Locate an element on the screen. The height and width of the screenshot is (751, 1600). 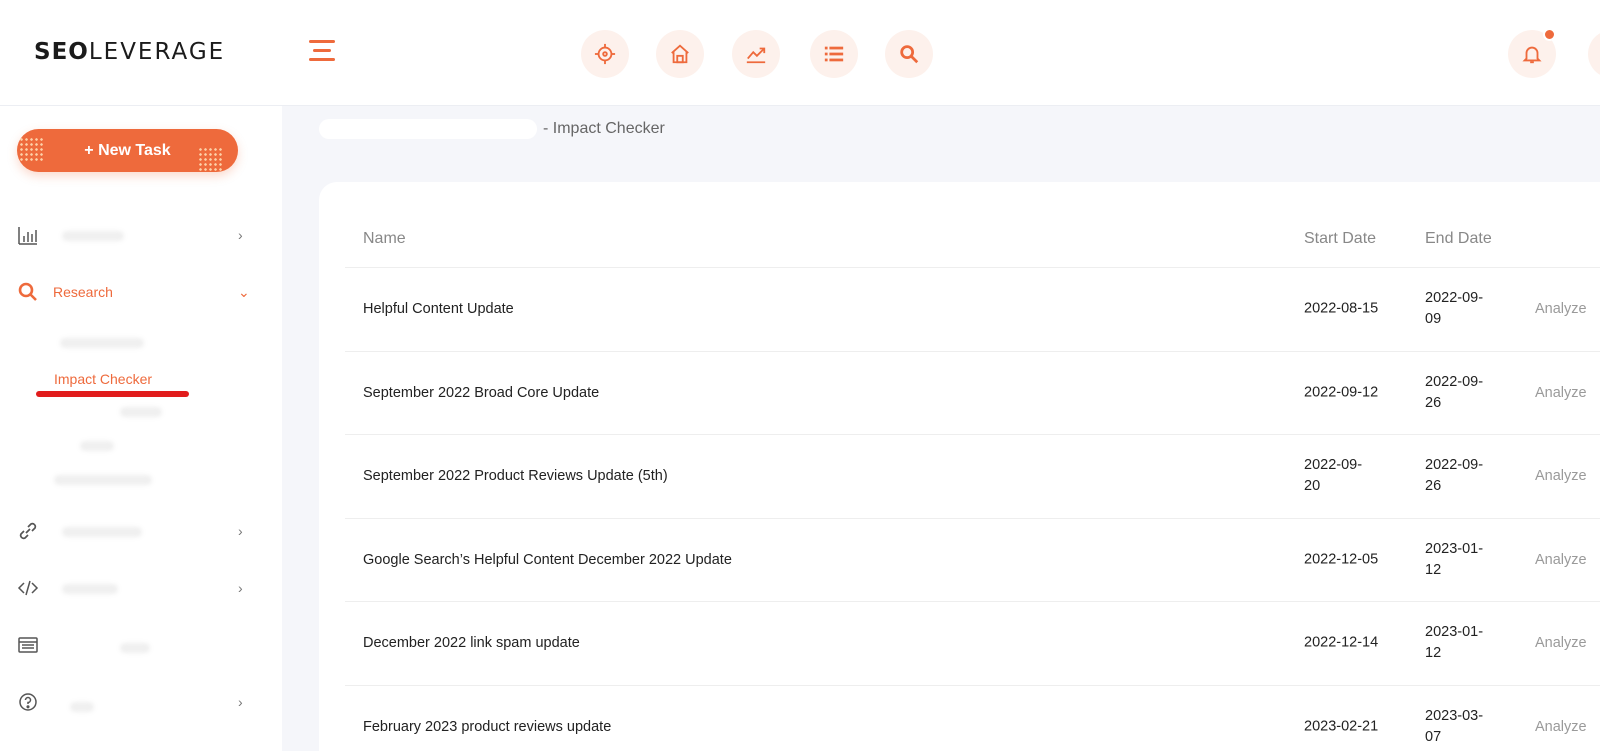
sidebar-item-links: › is located at coordinates (141, 531).